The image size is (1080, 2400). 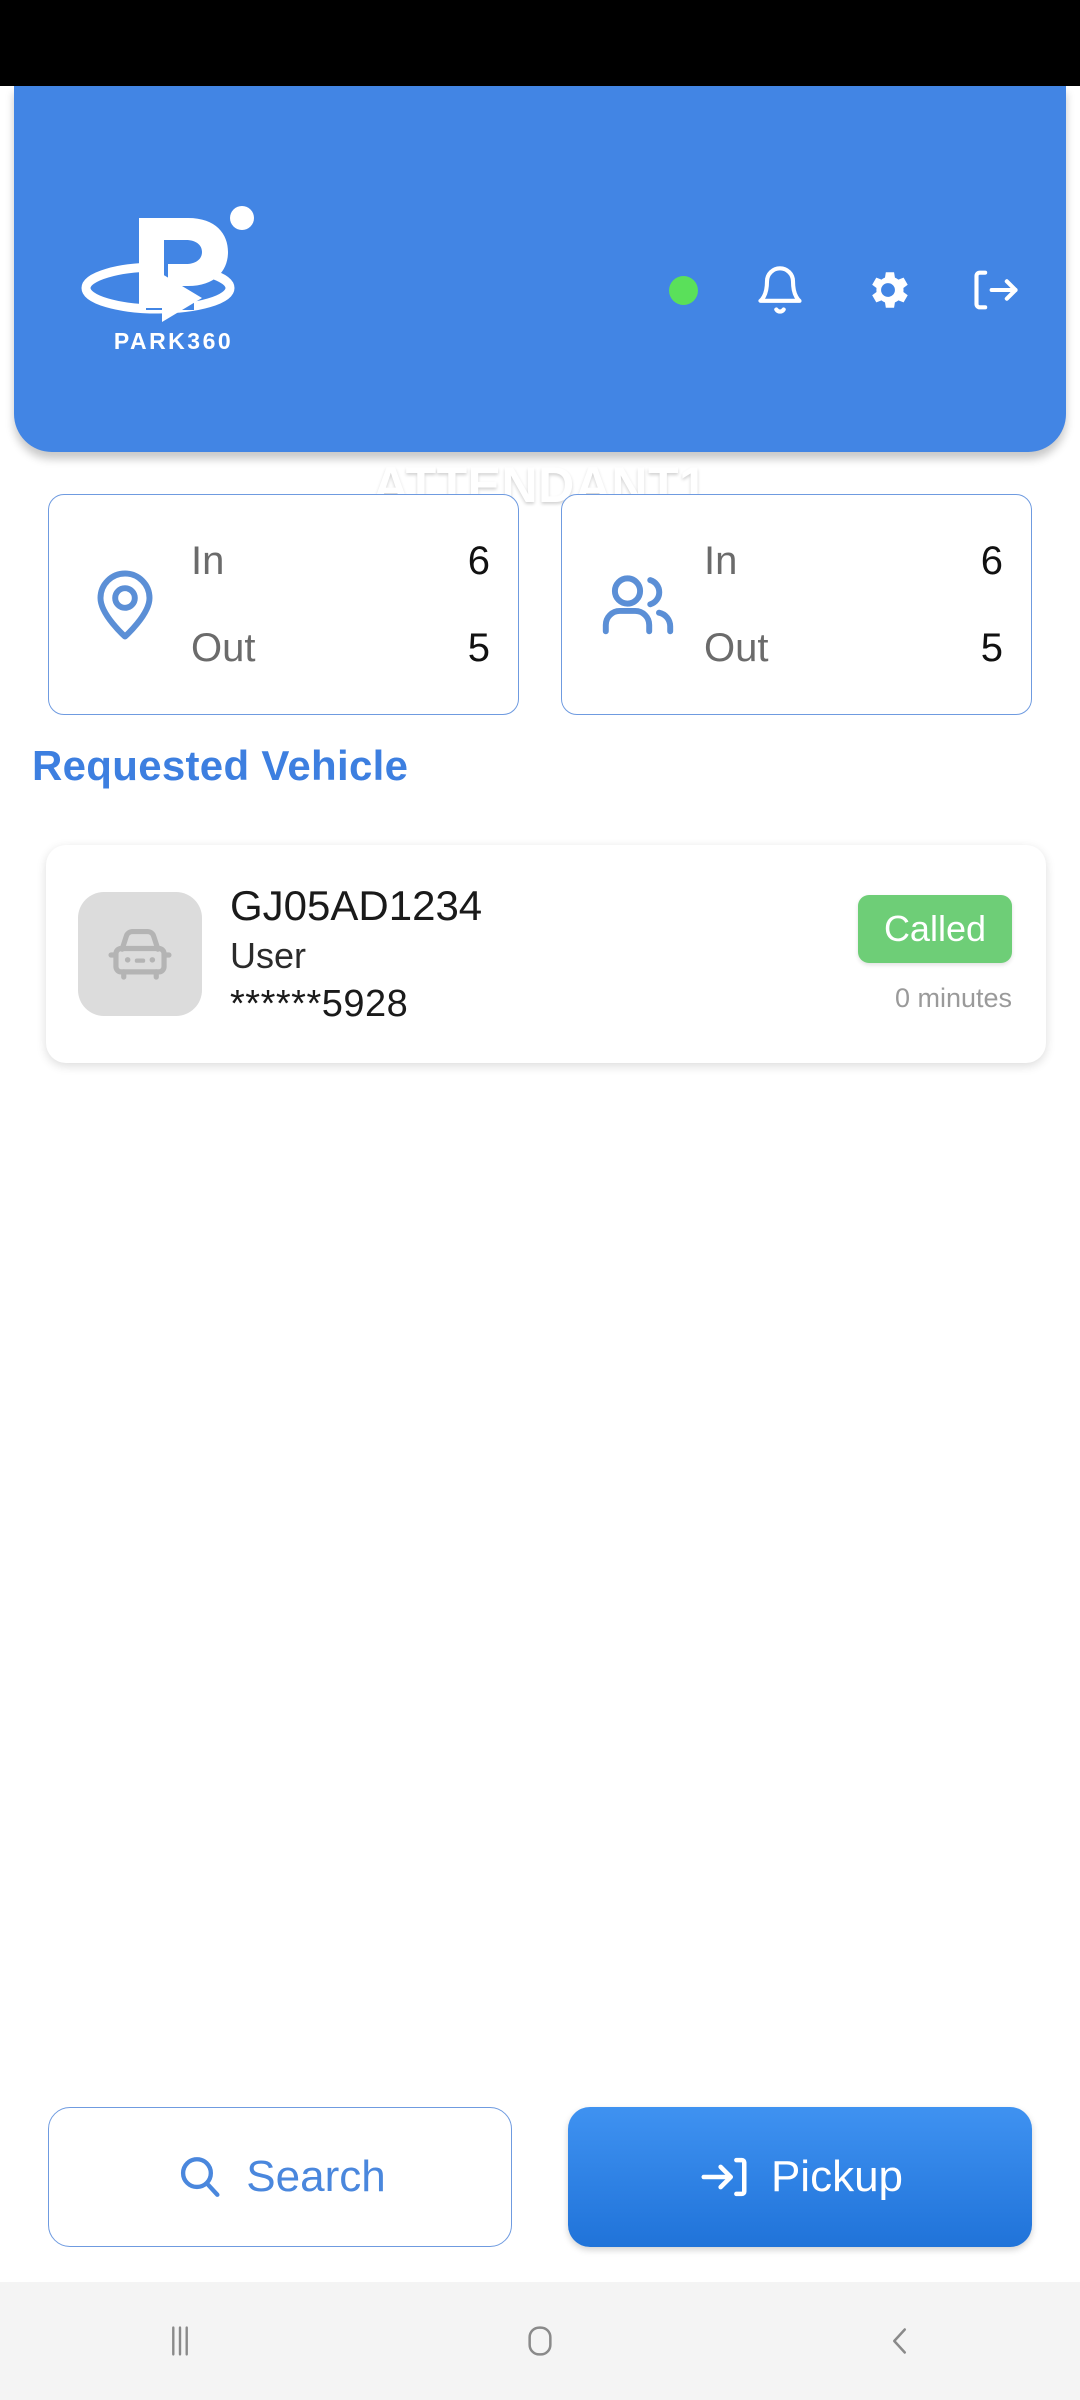 I want to click on online-status-dot, so click(x=683, y=290).